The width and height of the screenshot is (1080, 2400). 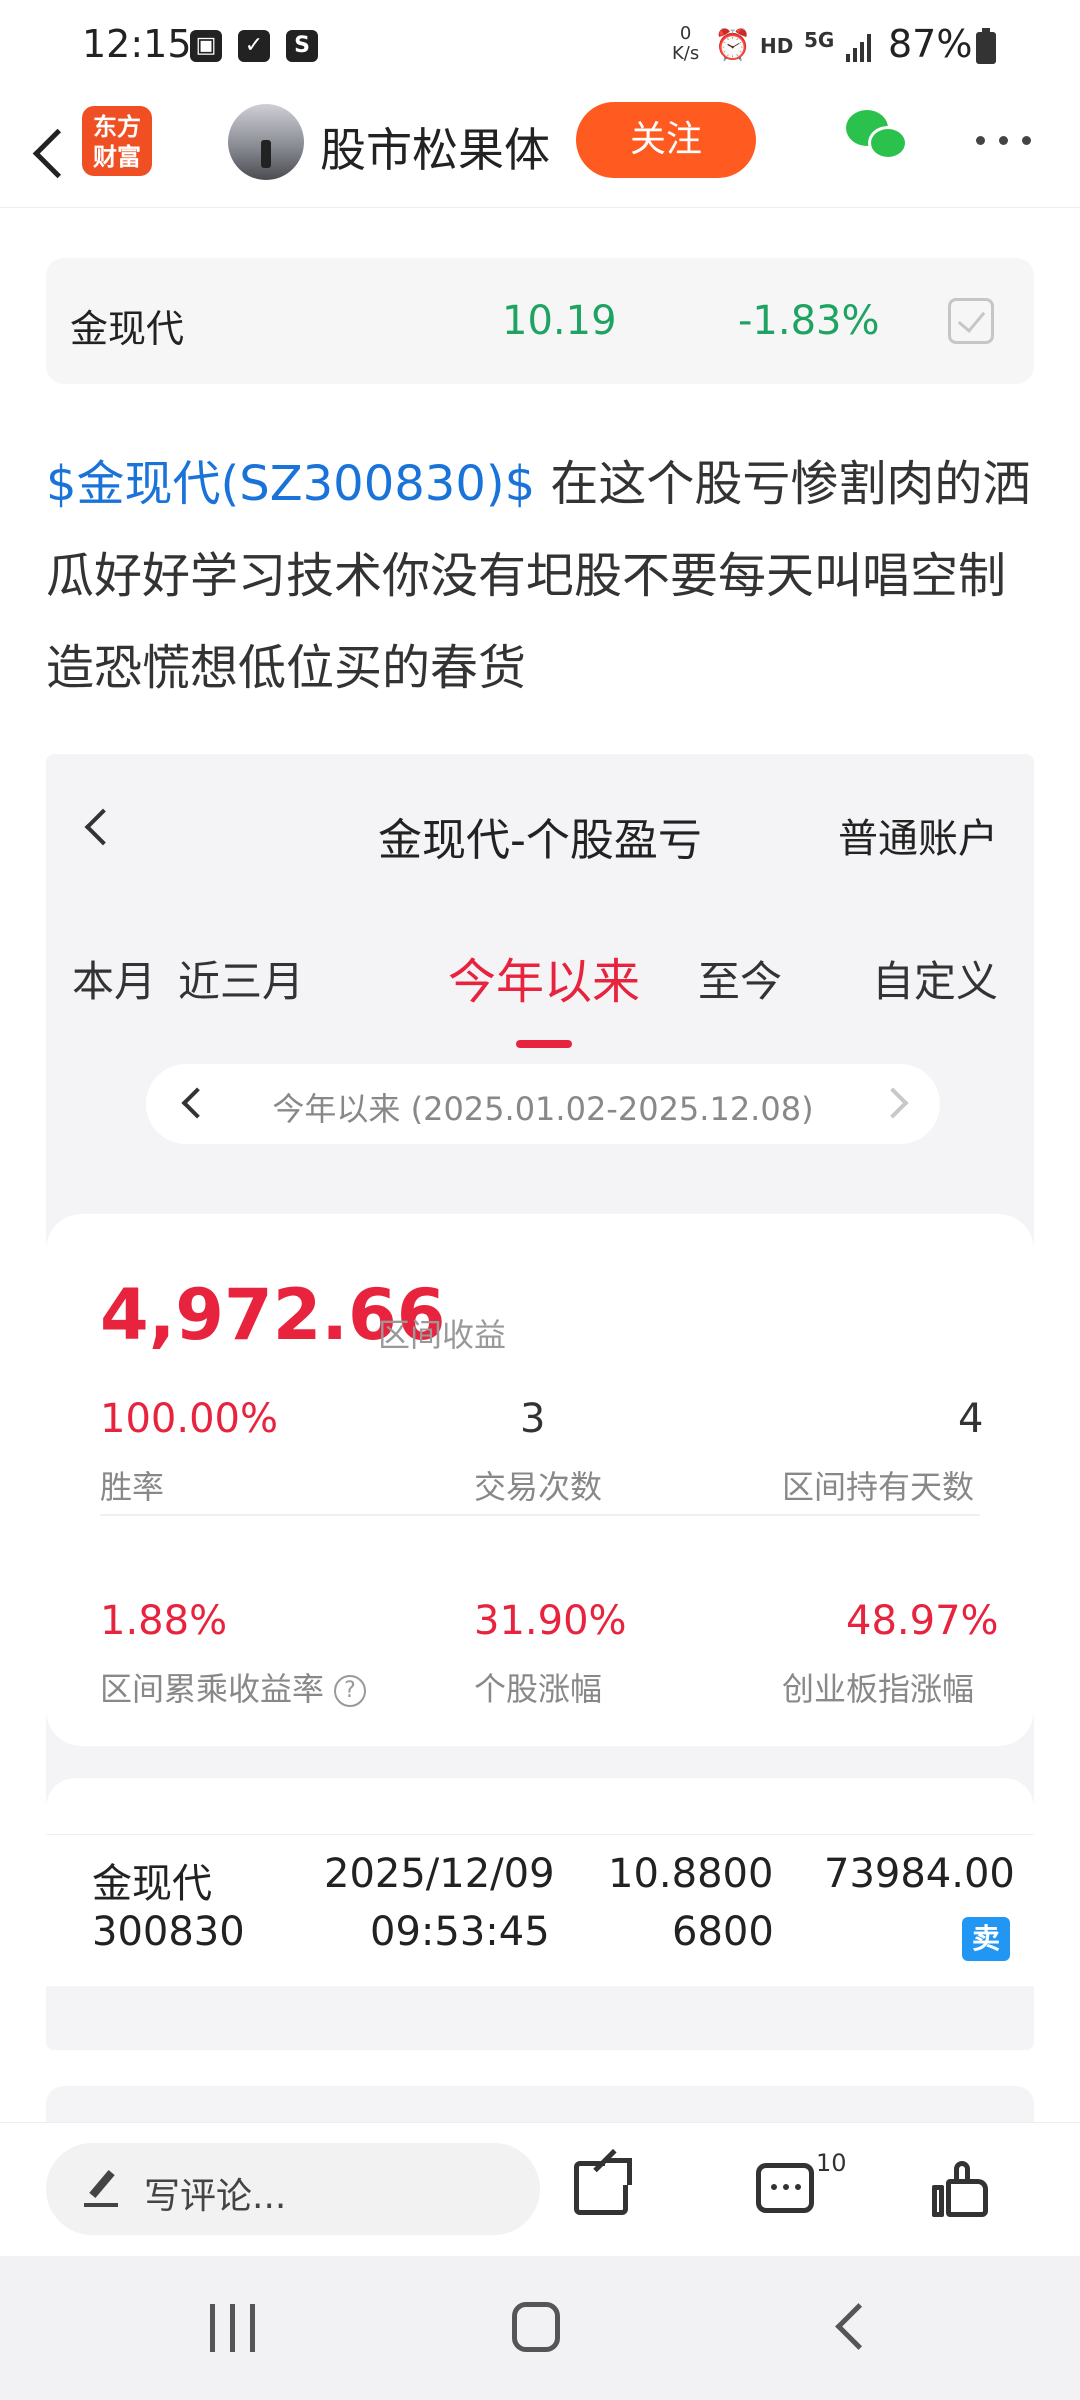 I want to click on cumulative-return-label: 区间累乘收益率?, so click(x=233, y=1687).